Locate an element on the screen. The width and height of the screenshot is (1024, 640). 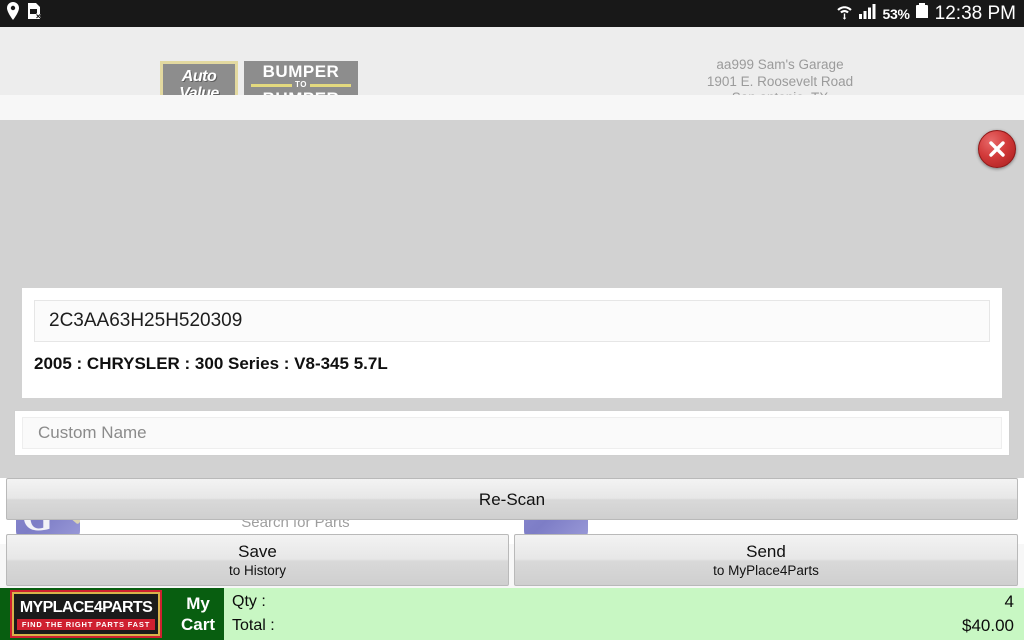
total-label: Total : is located at coordinates (253, 625).